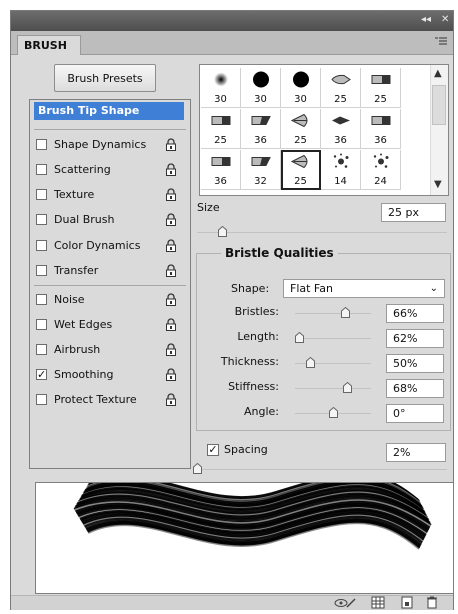  What do you see at coordinates (249, 361) in the screenshot?
I see `bristle-thickness-label: Thickness:` at bounding box center [249, 361].